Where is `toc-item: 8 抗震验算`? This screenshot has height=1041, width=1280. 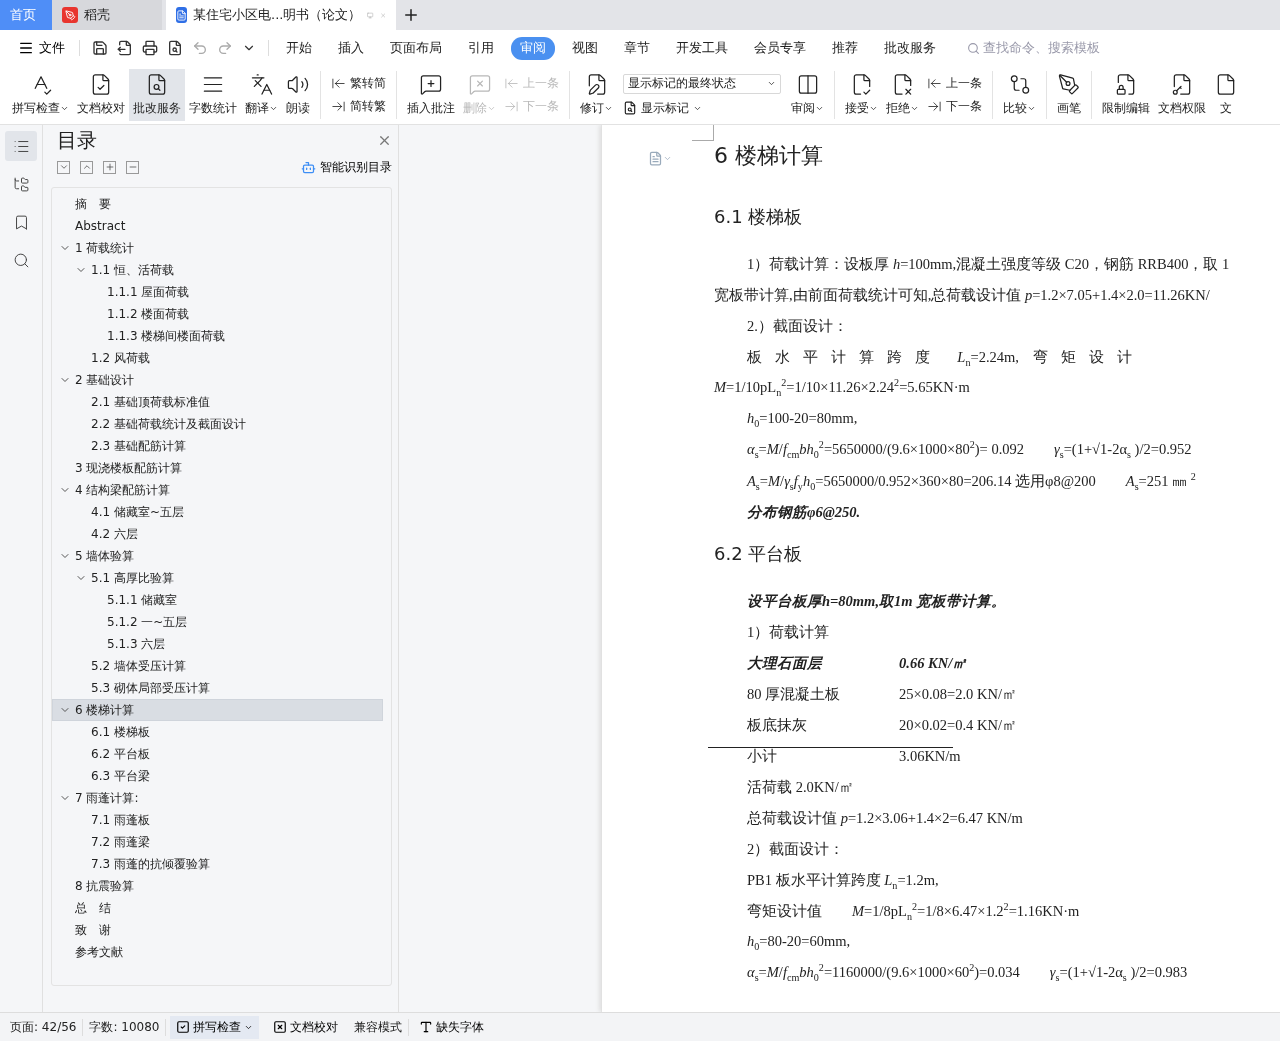
toc-item: 8 抗震验算 is located at coordinates (217, 886).